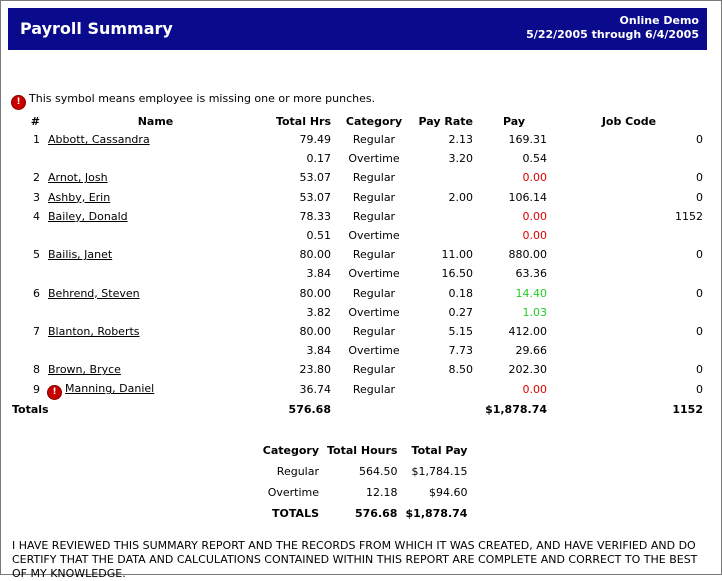  I want to click on table-row: 0.17 Overtime 3.20 0.54, so click(357, 158).